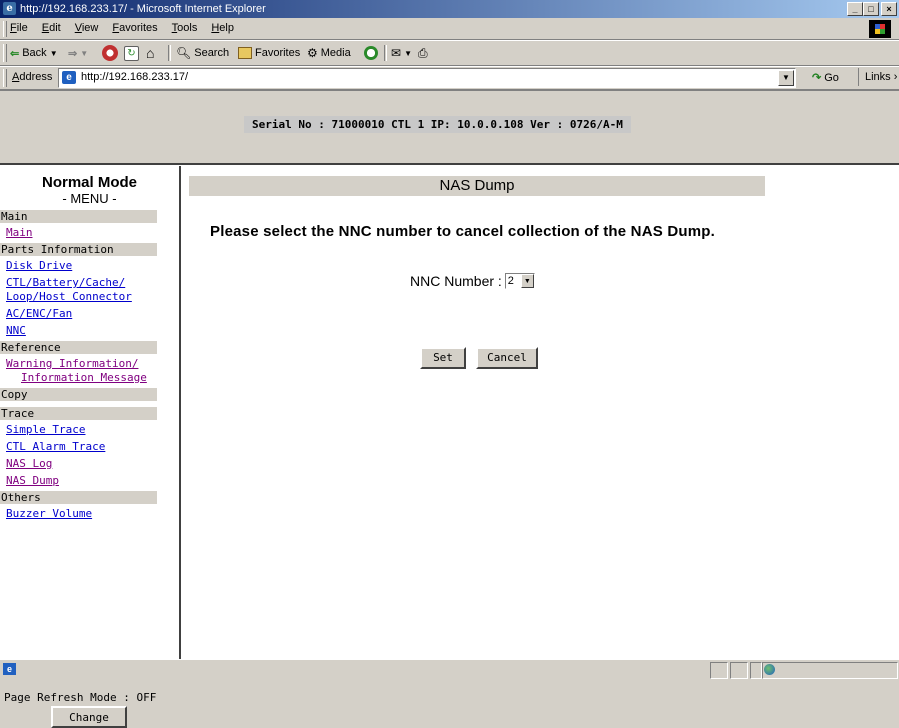 The height and width of the screenshot is (728, 899). Describe the element at coordinates (135, 77) in the screenshot. I see `address-url: http://192.168.233.17/` at that location.